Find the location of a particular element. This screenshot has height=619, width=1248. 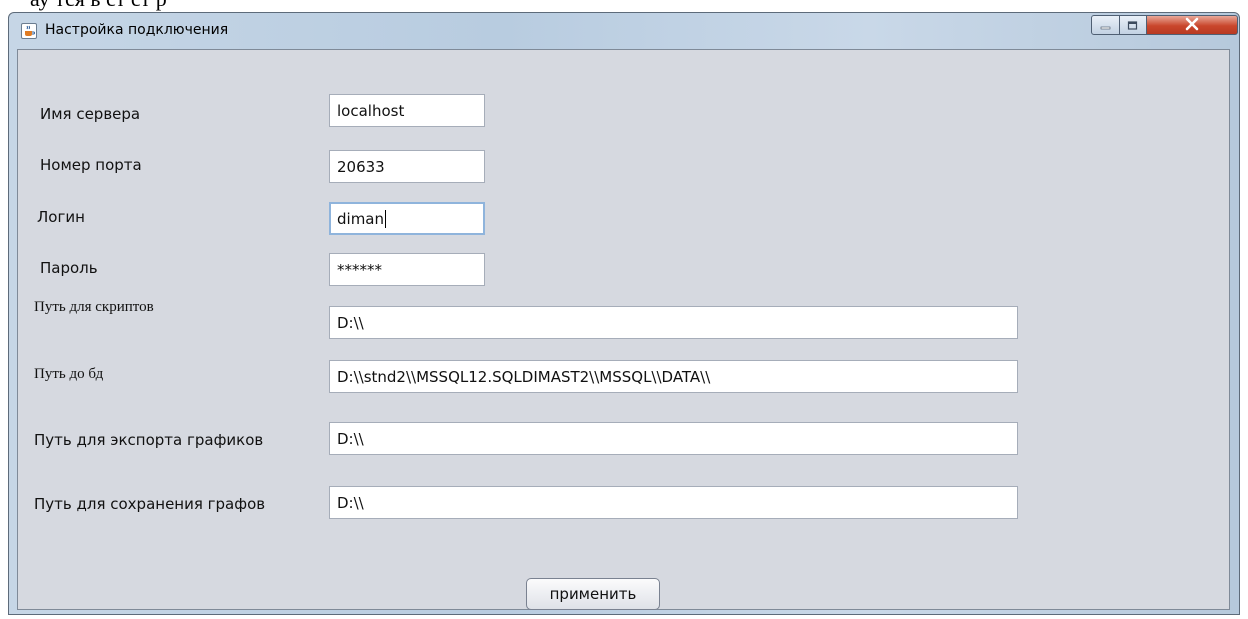

password-label: Пароль is located at coordinates (69, 268).